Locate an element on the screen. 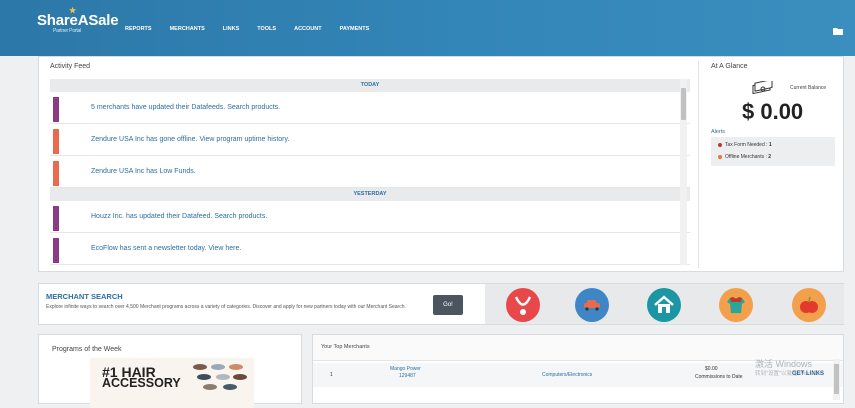  windows-activation-subtext: 转到"设置"以激活 Windows。 is located at coordinates (791, 374).